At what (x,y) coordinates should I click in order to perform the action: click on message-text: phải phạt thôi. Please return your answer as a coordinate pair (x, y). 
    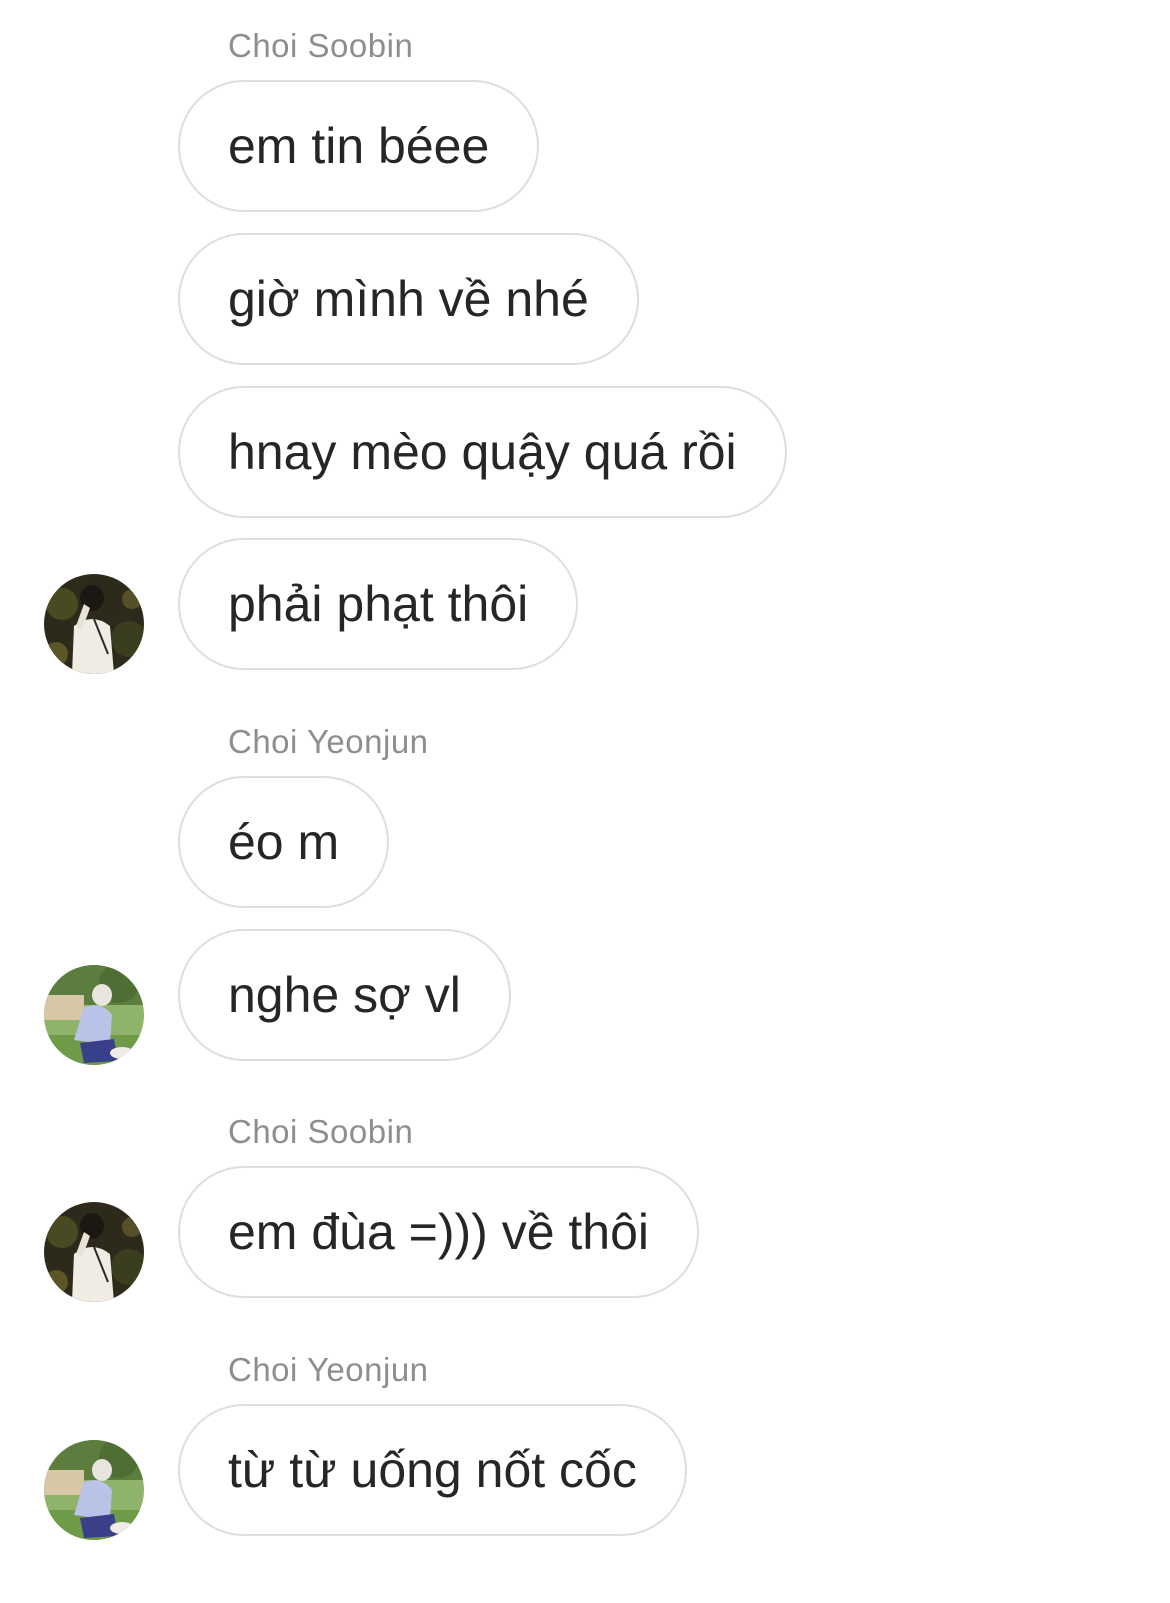
    Looking at the image, I should click on (378, 604).